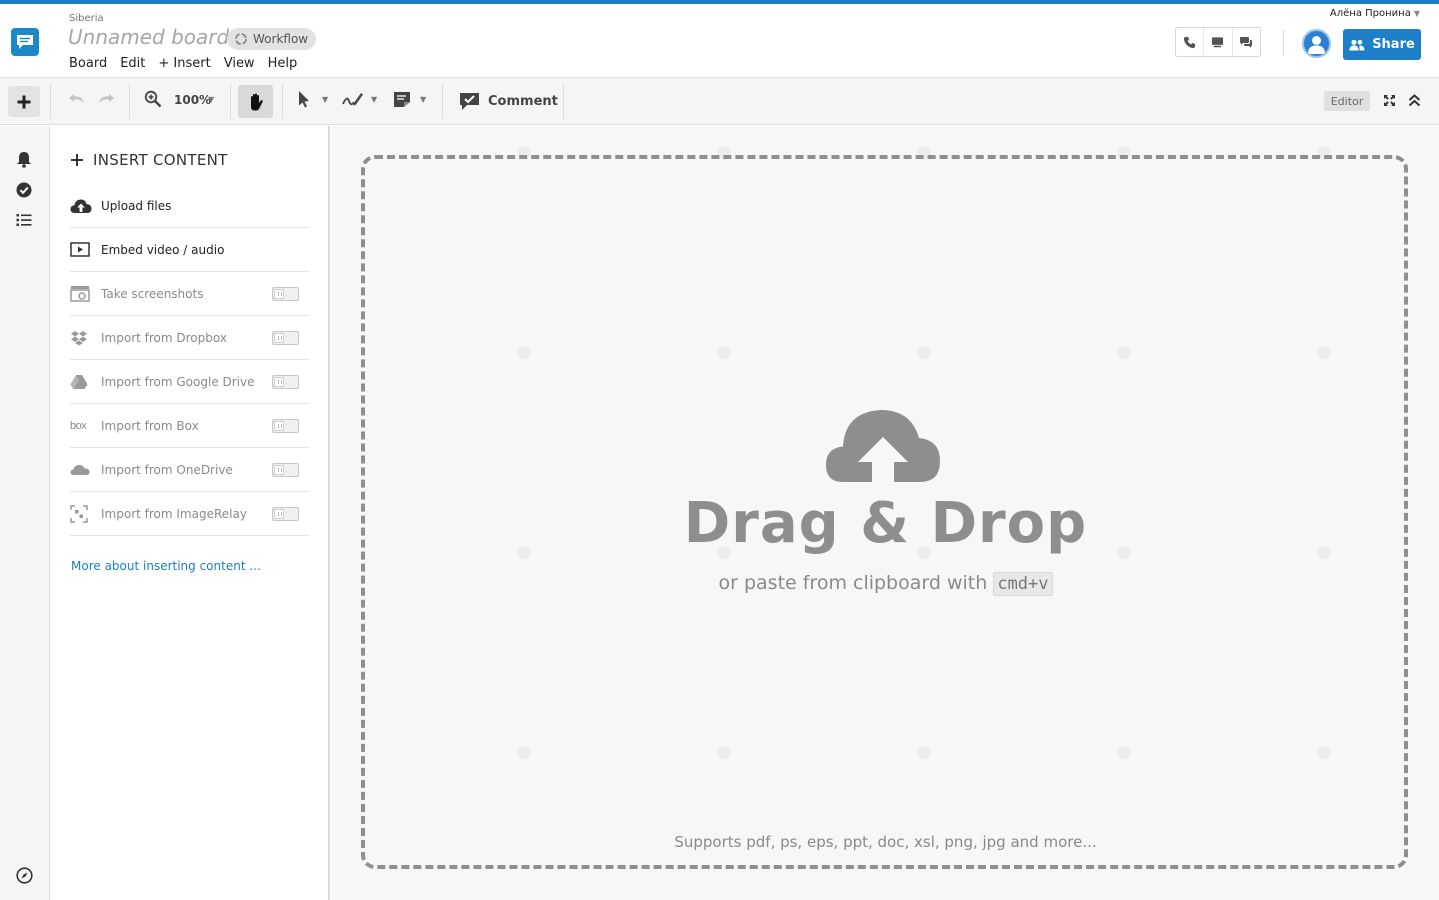 The image size is (1439, 900). I want to click on insert-item-label: Import from ImageRelay, so click(174, 513).